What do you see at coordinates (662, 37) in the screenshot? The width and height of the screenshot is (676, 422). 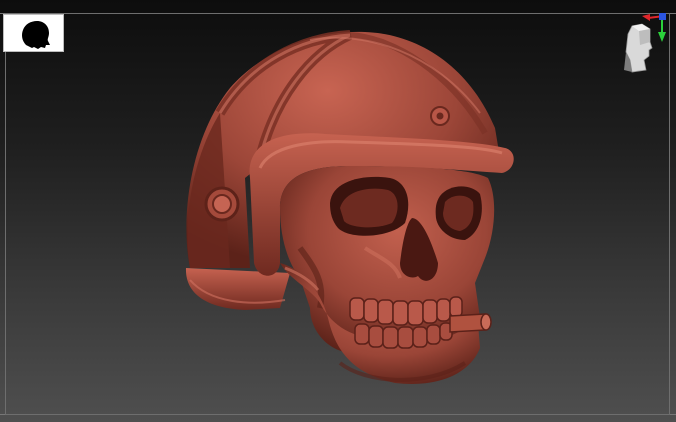 I see `axis-y-arrow-icon` at bounding box center [662, 37].